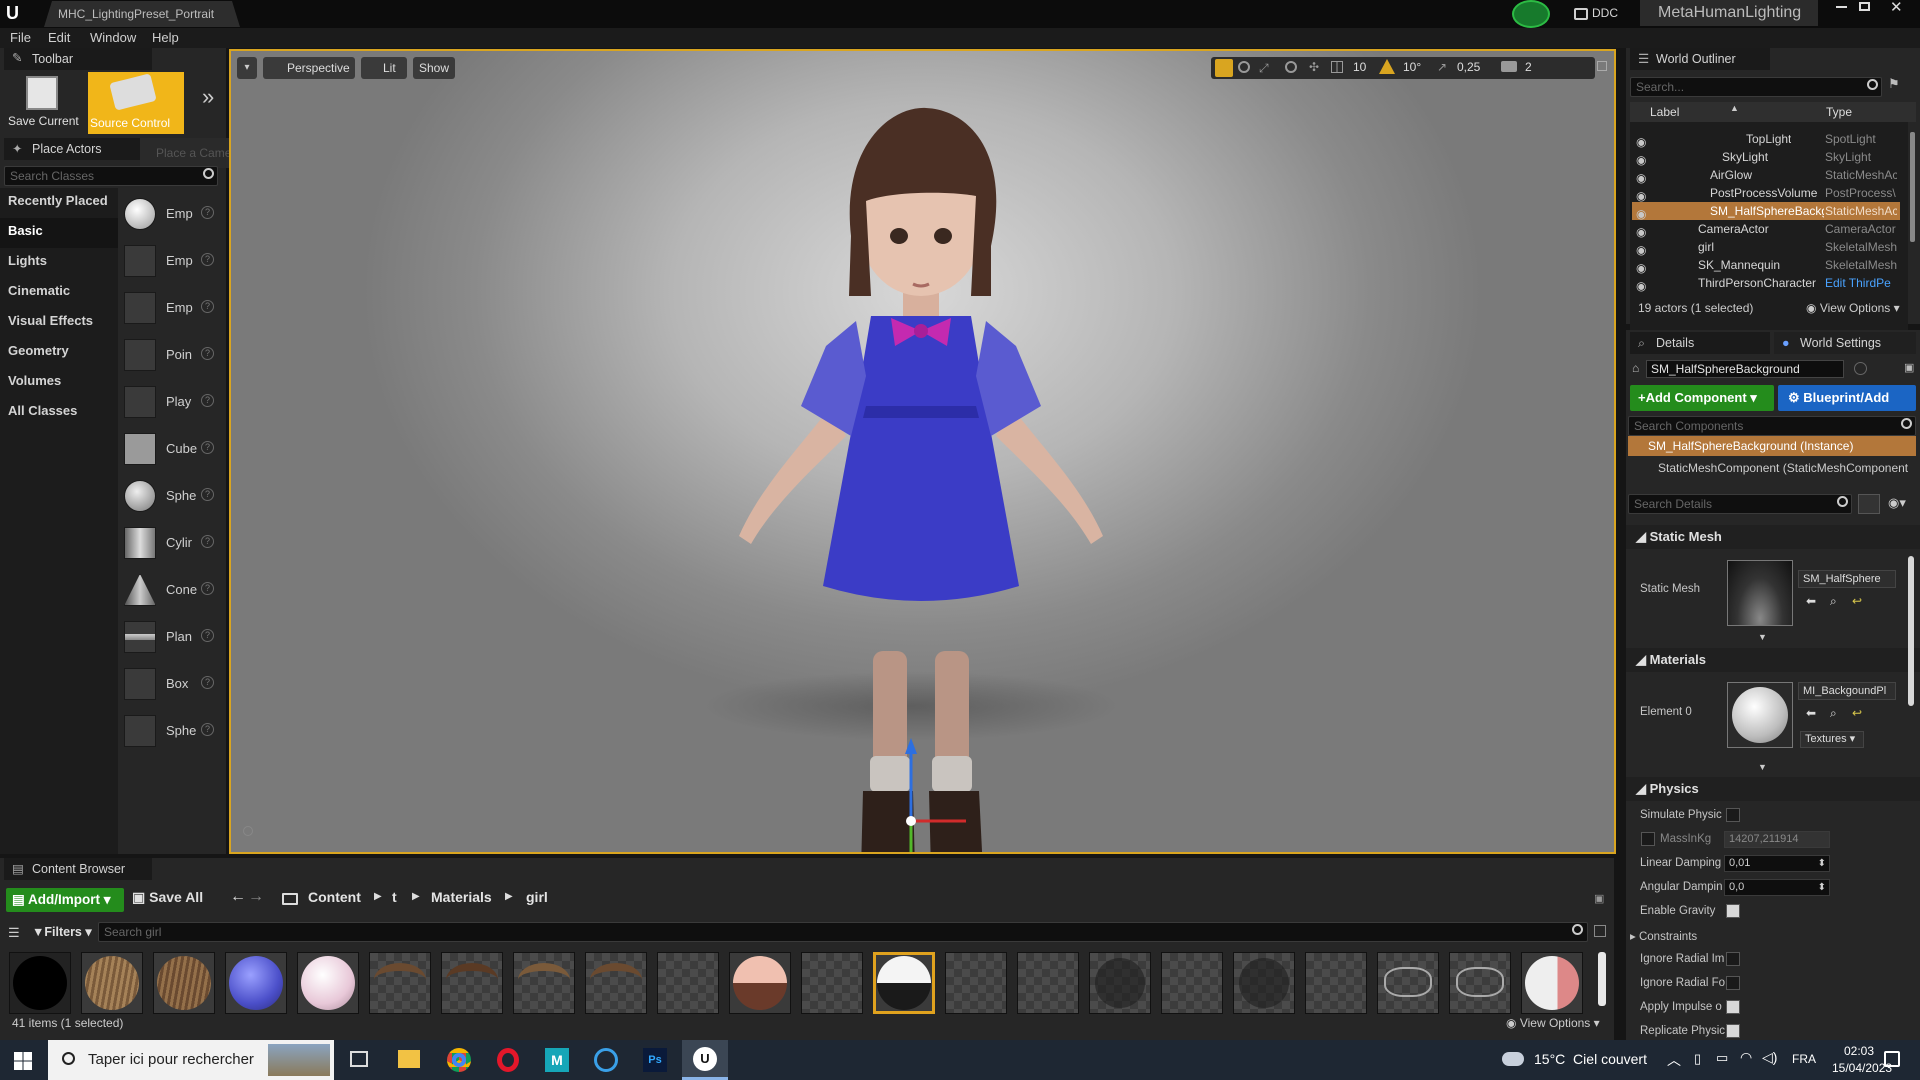 The height and width of the screenshot is (1080, 1920). What do you see at coordinates (1766, 157) in the screenshot?
I see `outliner-row: ◉ SkyLight SkyLight` at bounding box center [1766, 157].